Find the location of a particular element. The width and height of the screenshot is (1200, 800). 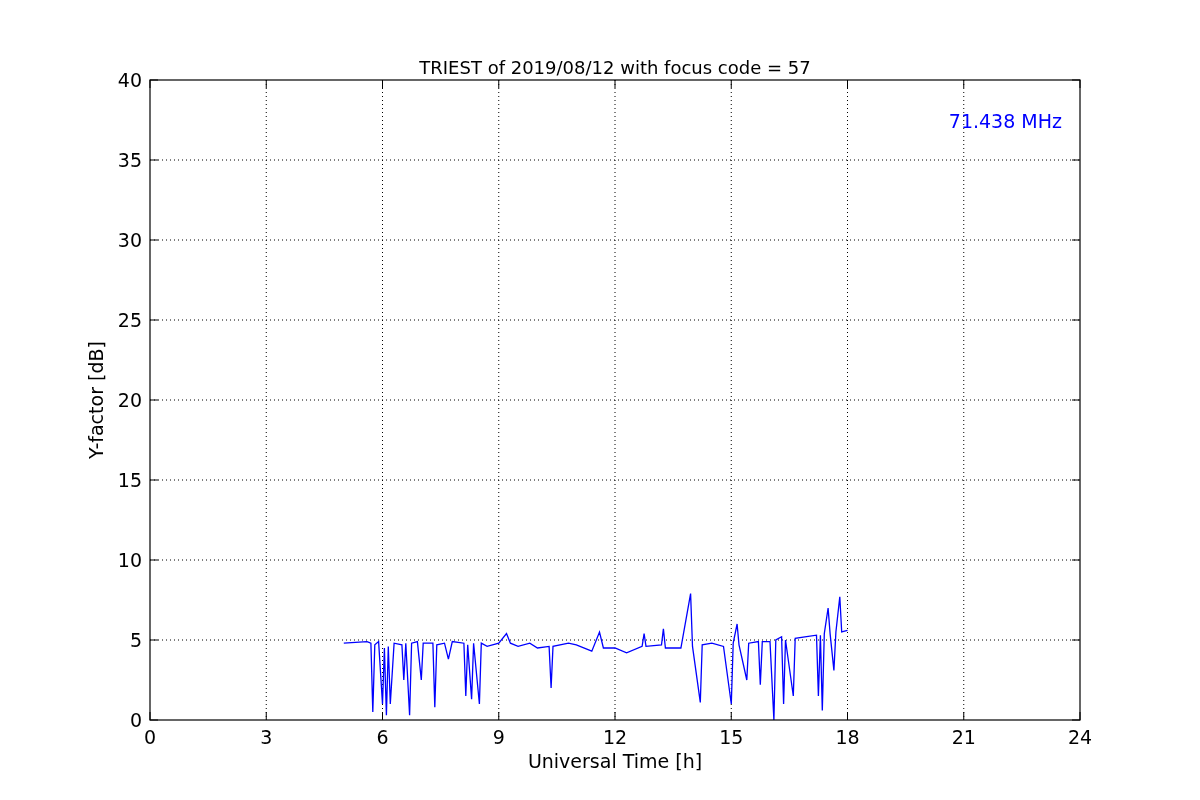

x-tick-label: 3 is located at coordinates (266, 737).